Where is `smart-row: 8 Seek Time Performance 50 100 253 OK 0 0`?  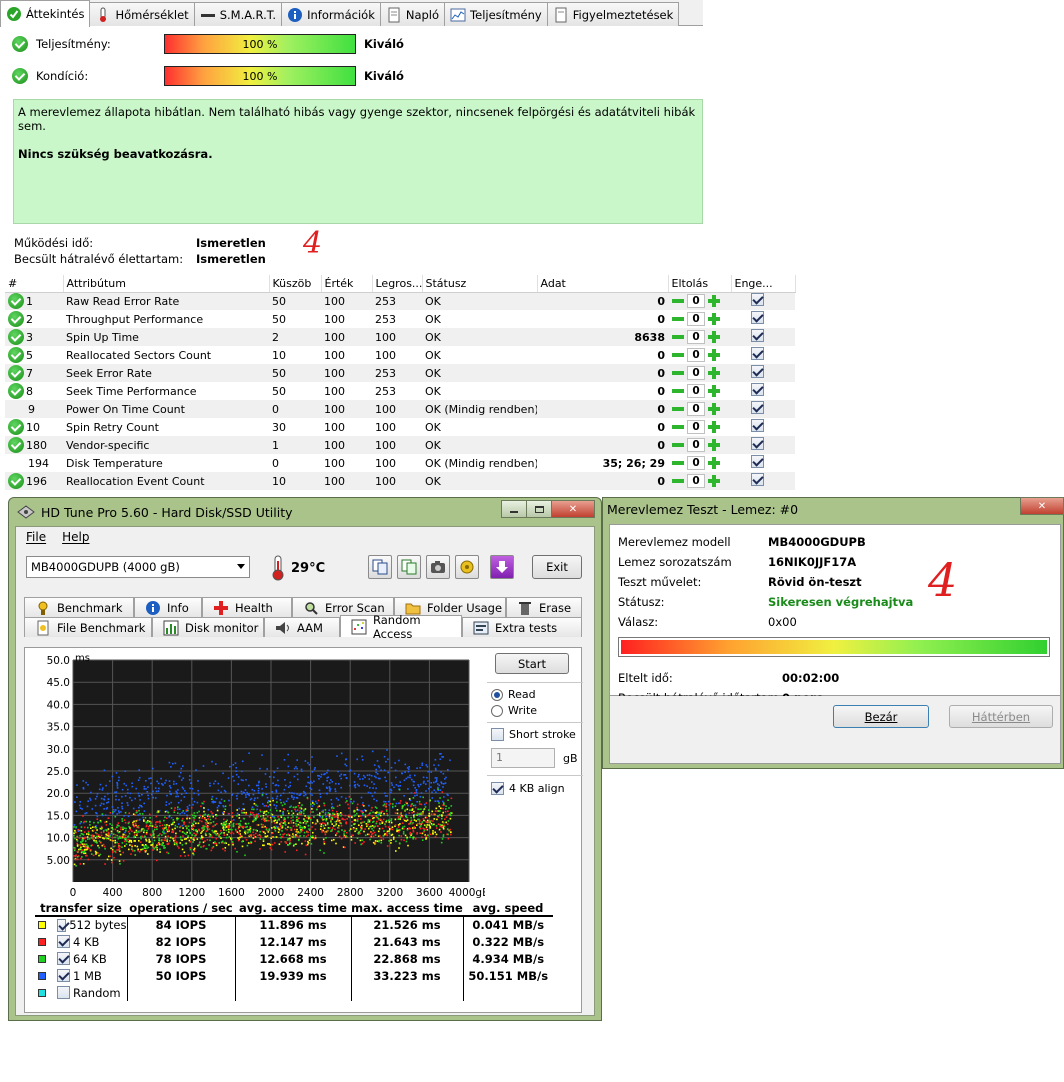 smart-row: 8 Seek Time Performance 50 100 253 OK 0 0 is located at coordinates (400, 391).